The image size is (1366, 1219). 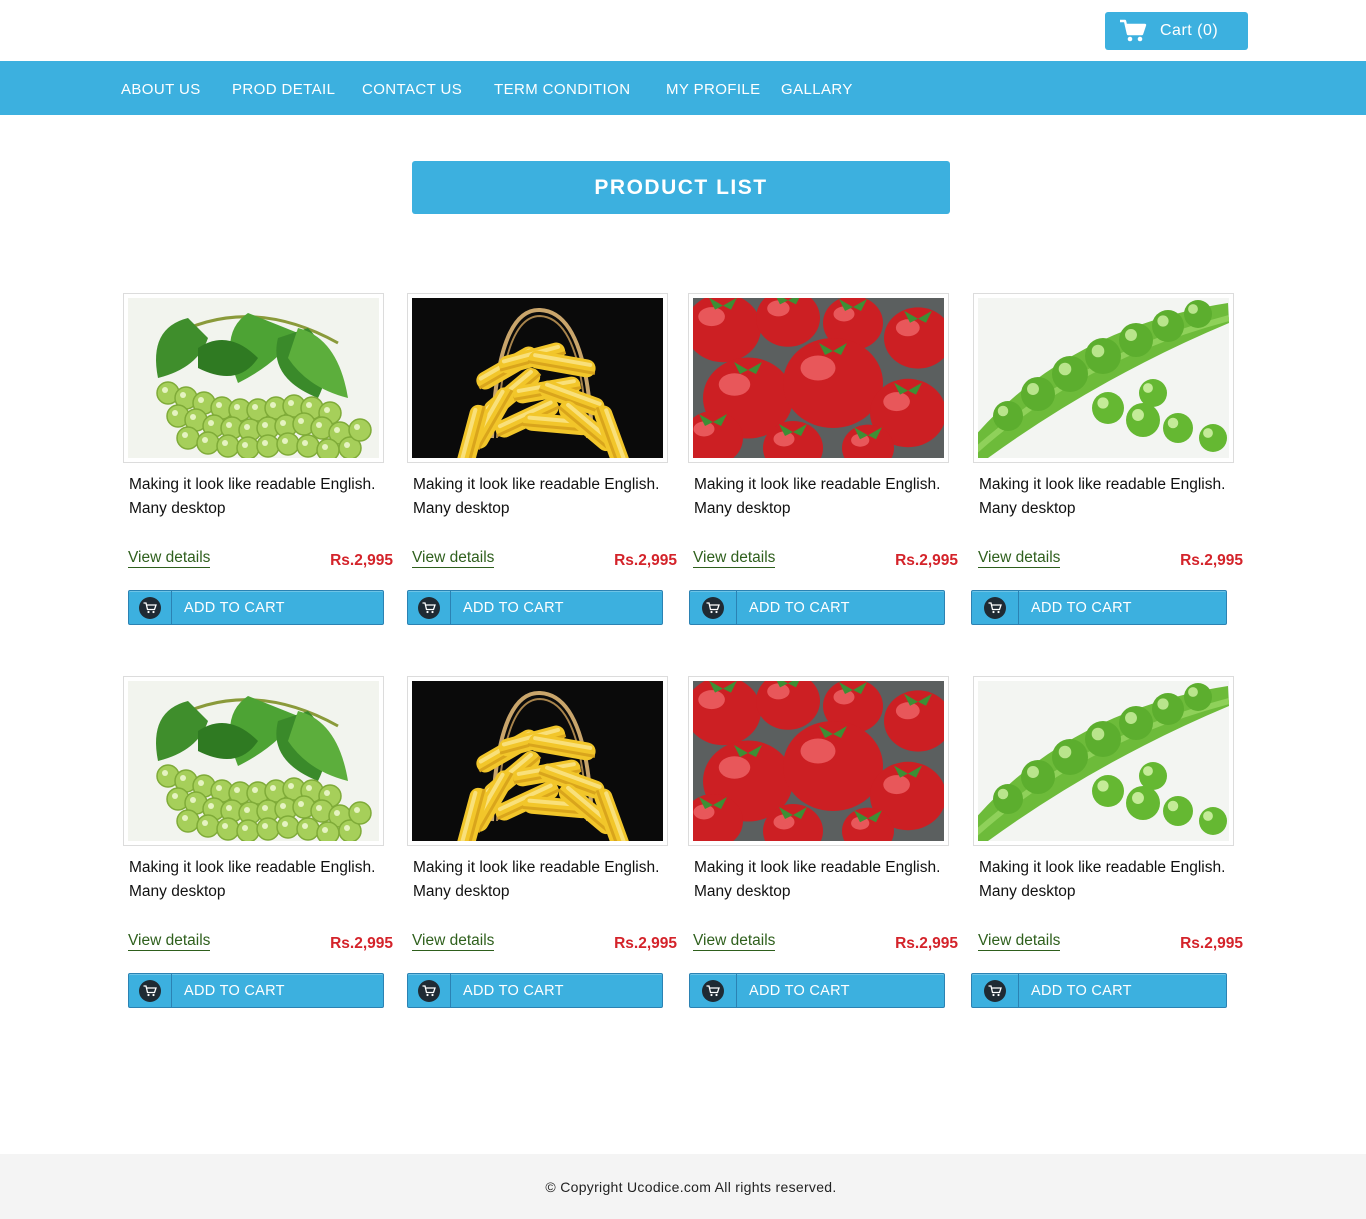 What do you see at coordinates (683, 30) in the screenshot?
I see `top-bar: Cart (0)` at bounding box center [683, 30].